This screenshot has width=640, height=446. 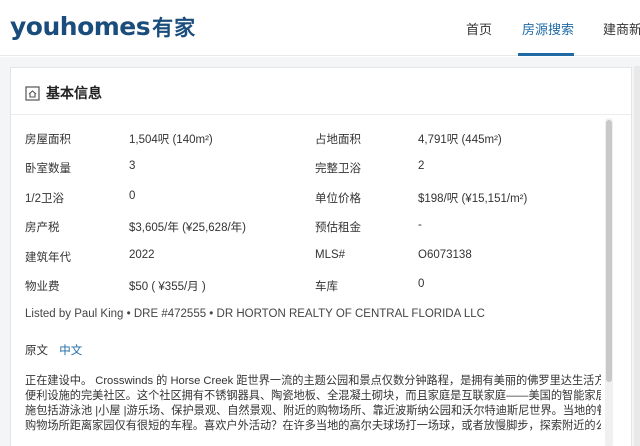 What do you see at coordinates (311, 199) in the screenshot?
I see `fact-row: 1/2卫浴 0 单位价格 $198/呎 (¥15,151/m²)` at bounding box center [311, 199].